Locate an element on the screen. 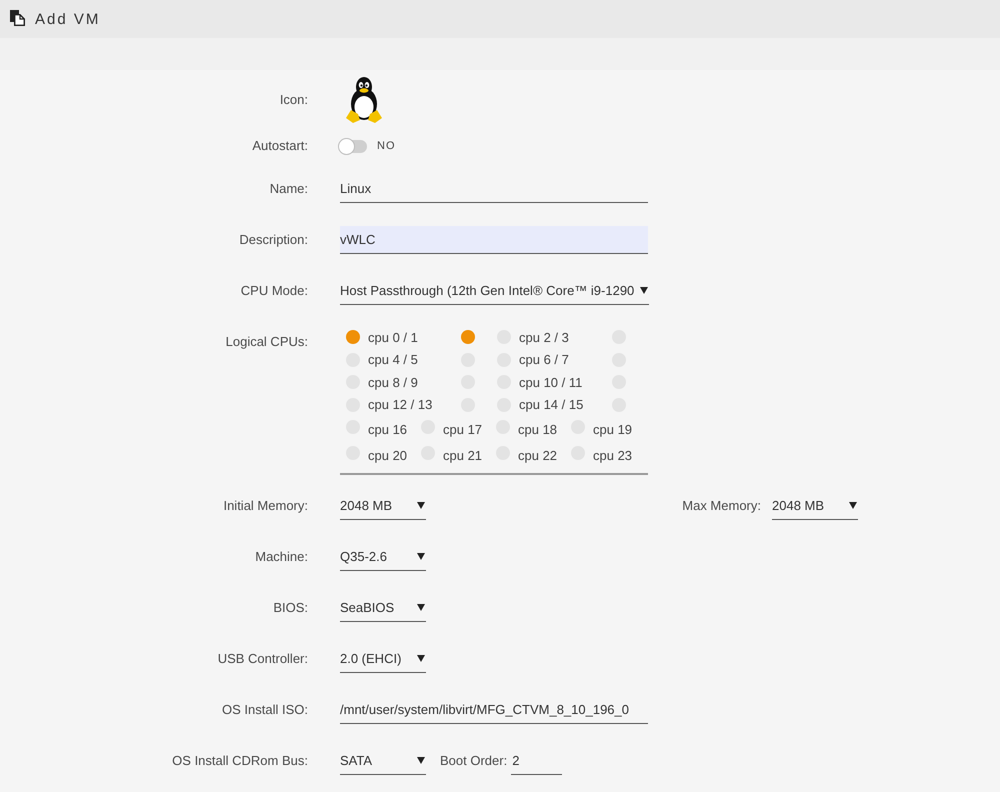 The width and height of the screenshot is (1000, 792). cpu-label: cpu 16 is located at coordinates (388, 429).